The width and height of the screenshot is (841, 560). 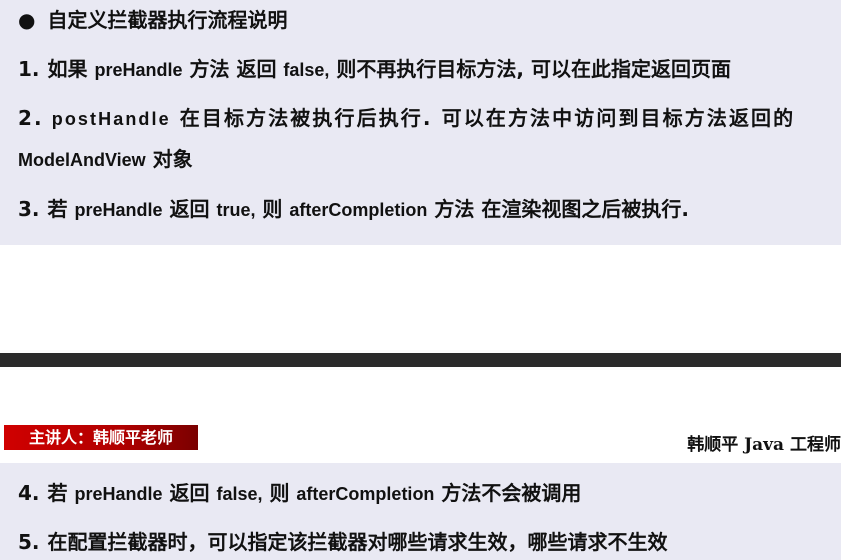 What do you see at coordinates (233, 69) in the screenshot?
I see `item-text: 方法 返回` at bounding box center [233, 69].